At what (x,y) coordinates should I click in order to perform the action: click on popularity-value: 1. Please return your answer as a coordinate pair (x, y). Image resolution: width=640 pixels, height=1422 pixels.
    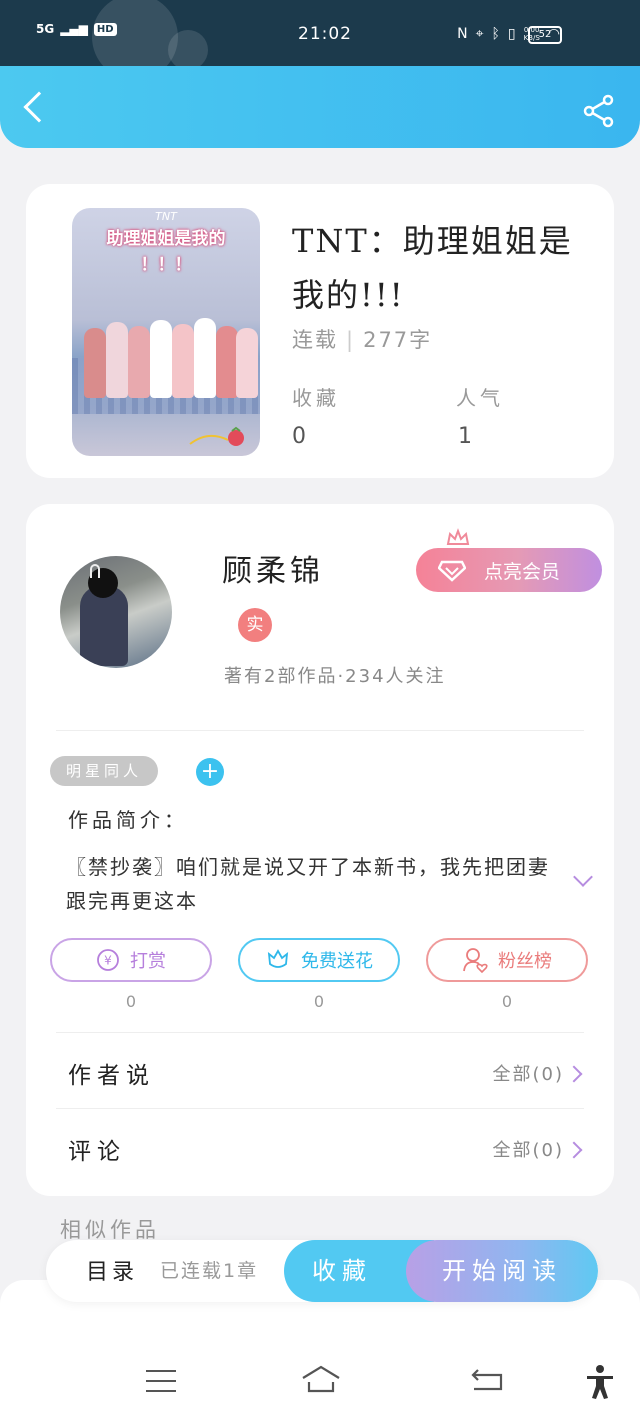
    Looking at the image, I should click on (465, 436).